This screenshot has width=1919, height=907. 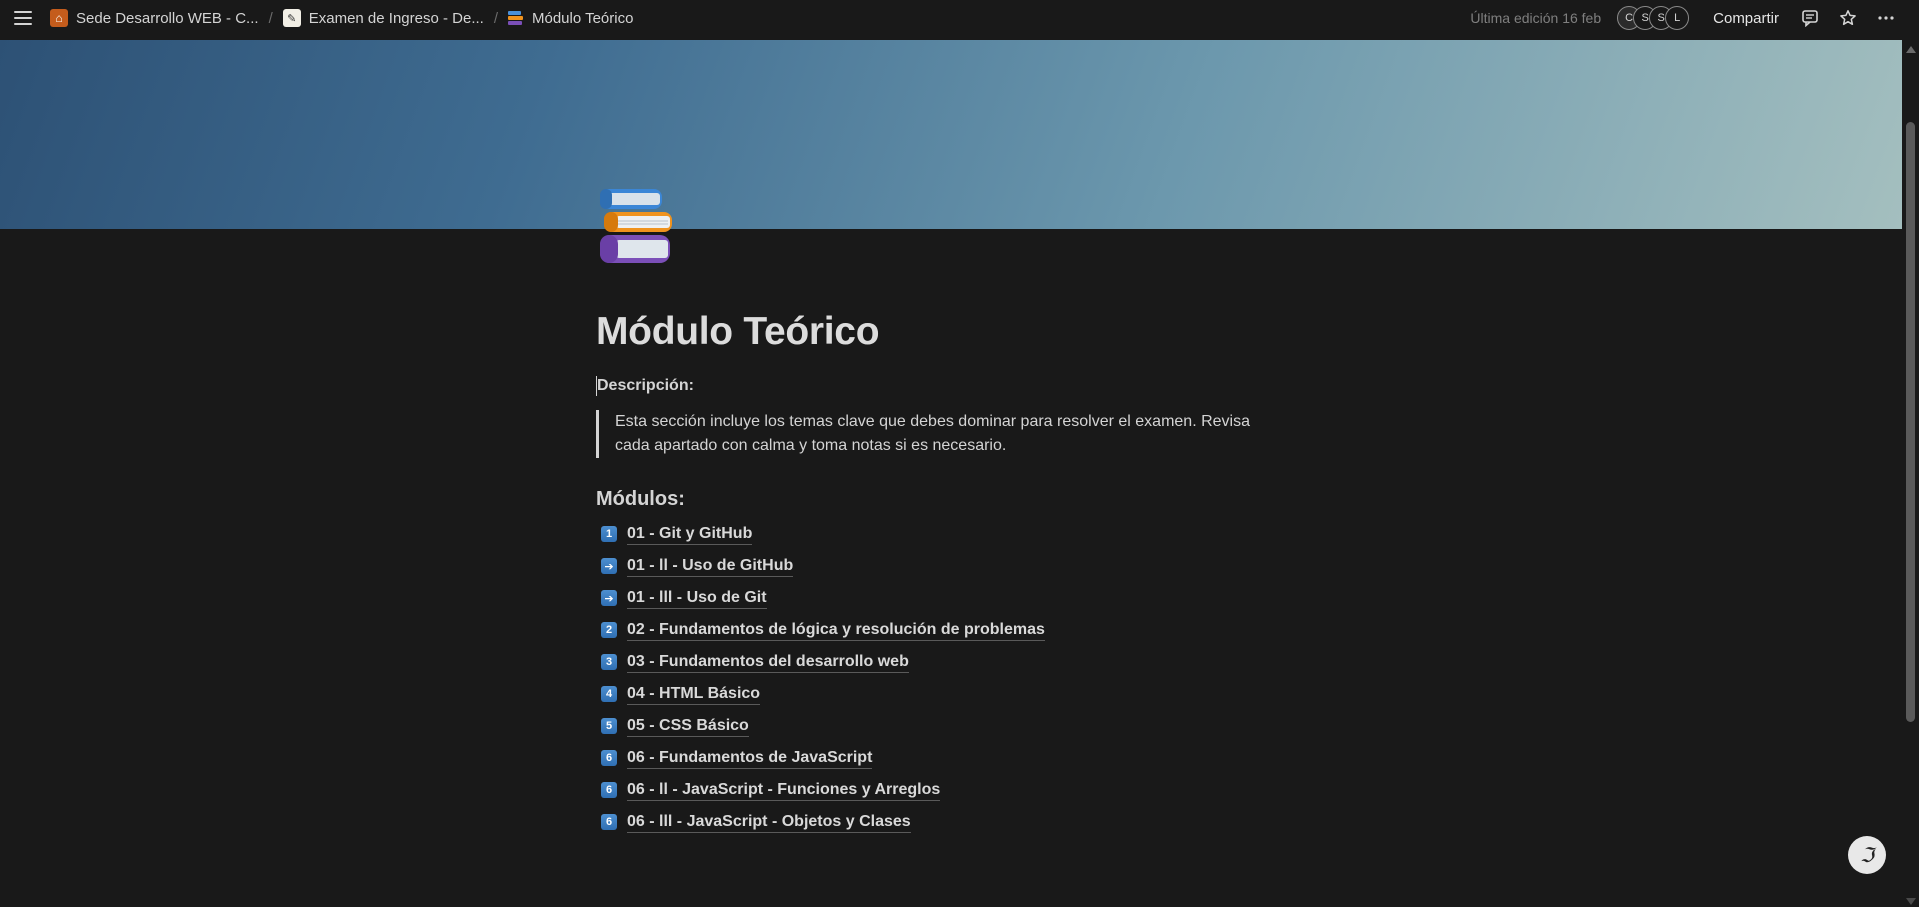 What do you see at coordinates (946, 534) in the screenshot?
I see `module-item: 1 01 - Git y GitHub` at bounding box center [946, 534].